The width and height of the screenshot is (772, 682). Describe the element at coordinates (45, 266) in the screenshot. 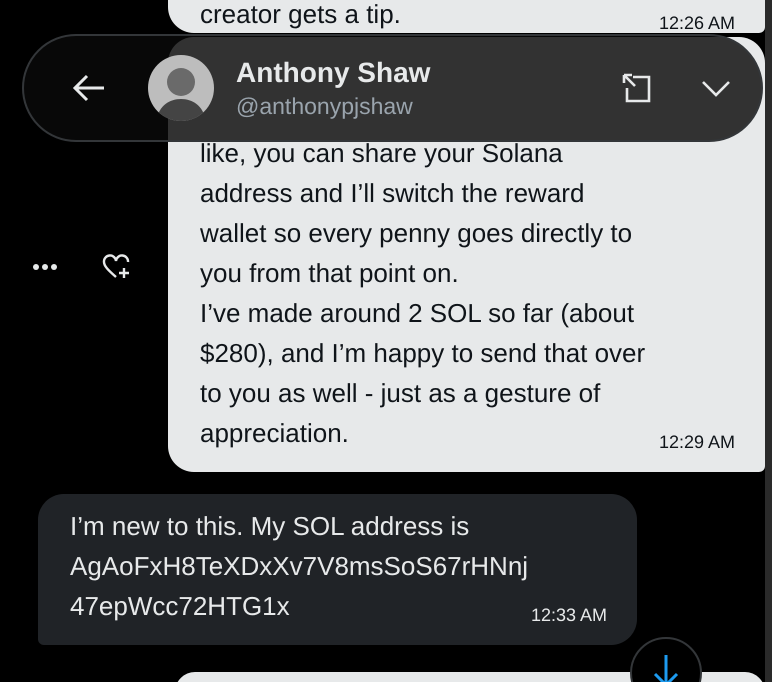

I see `more-icon` at that location.